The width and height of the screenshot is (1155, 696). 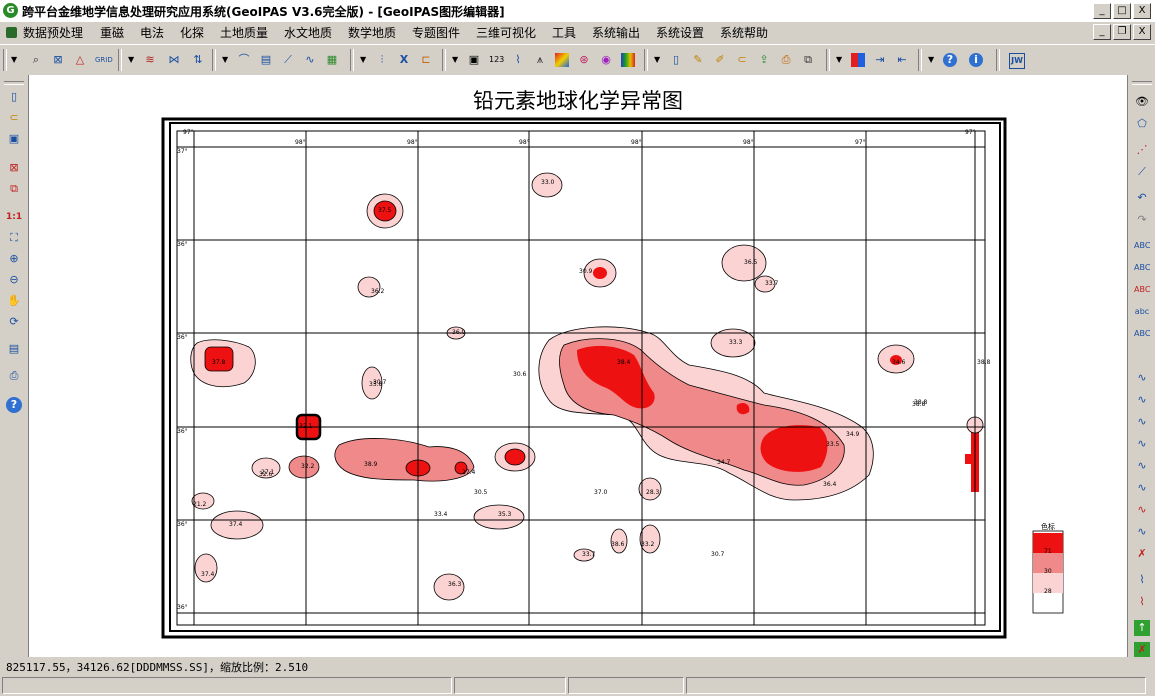 I want to click on curve-smooth-icon: ∿, so click(x=1142, y=488).